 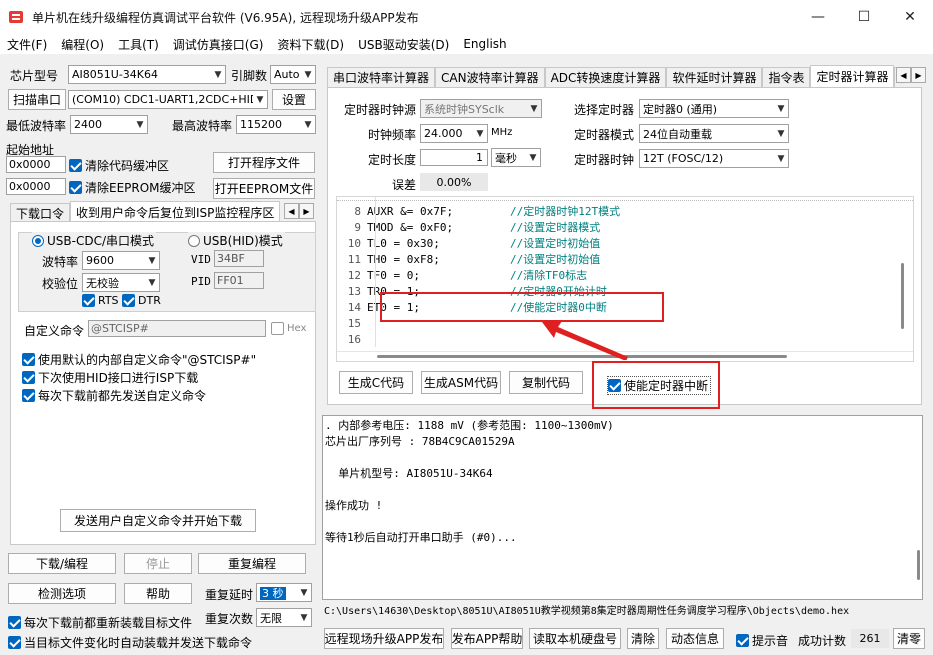 I want to click on chip-model-select: AI8051U-34K64 ▼, so click(x=147, y=74).